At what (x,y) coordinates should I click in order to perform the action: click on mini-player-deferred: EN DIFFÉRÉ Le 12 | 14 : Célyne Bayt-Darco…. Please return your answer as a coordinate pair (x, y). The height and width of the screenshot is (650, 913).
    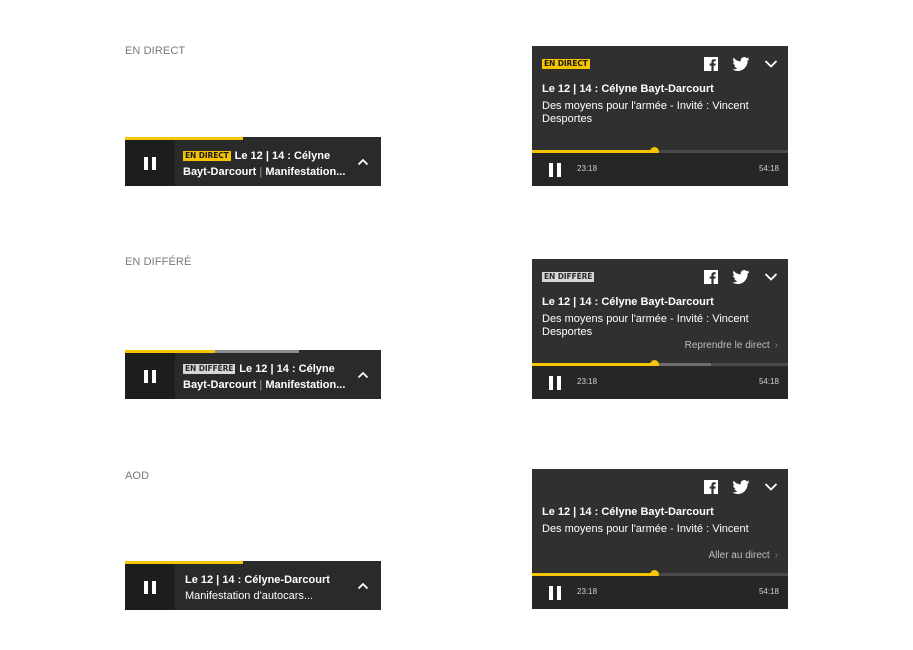
    Looking at the image, I should click on (253, 374).